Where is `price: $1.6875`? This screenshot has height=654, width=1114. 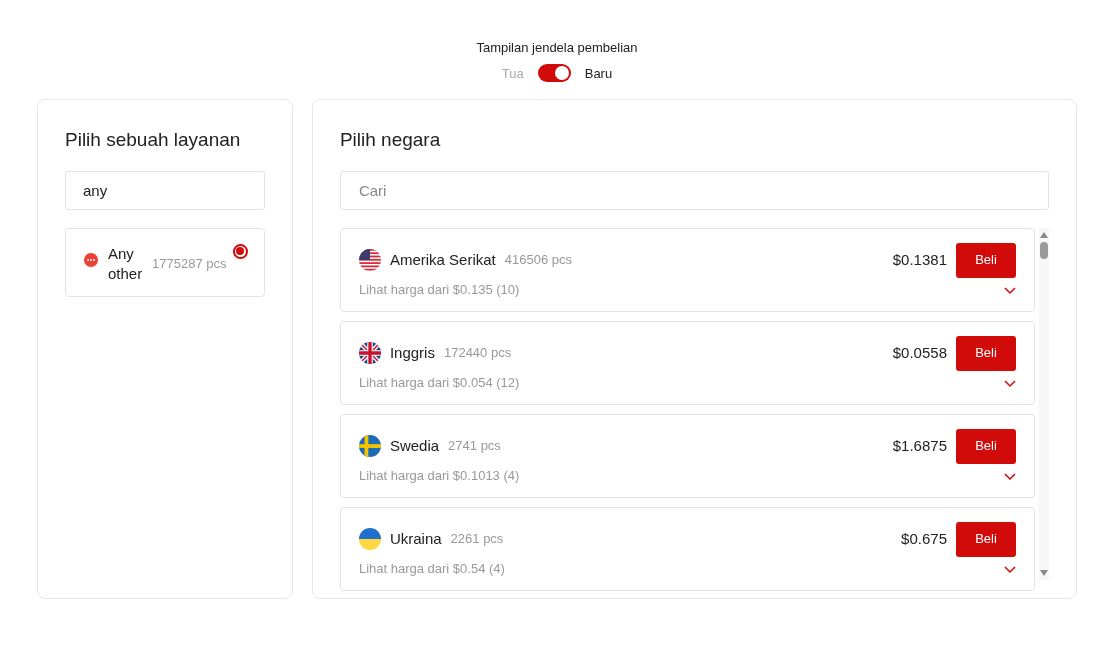
price: $1.6875 is located at coordinates (919, 445).